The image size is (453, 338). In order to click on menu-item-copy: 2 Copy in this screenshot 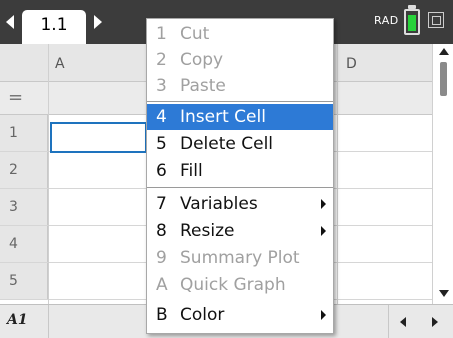, I will do `click(240, 60)`.